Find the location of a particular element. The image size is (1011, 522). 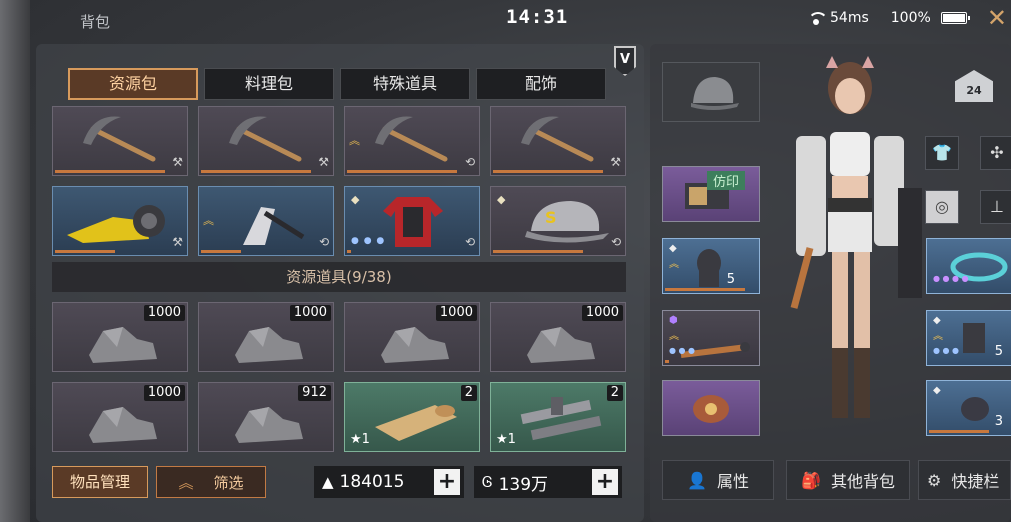

equipment-slot: ◆ ︽ 5 is located at coordinates (711, 266).